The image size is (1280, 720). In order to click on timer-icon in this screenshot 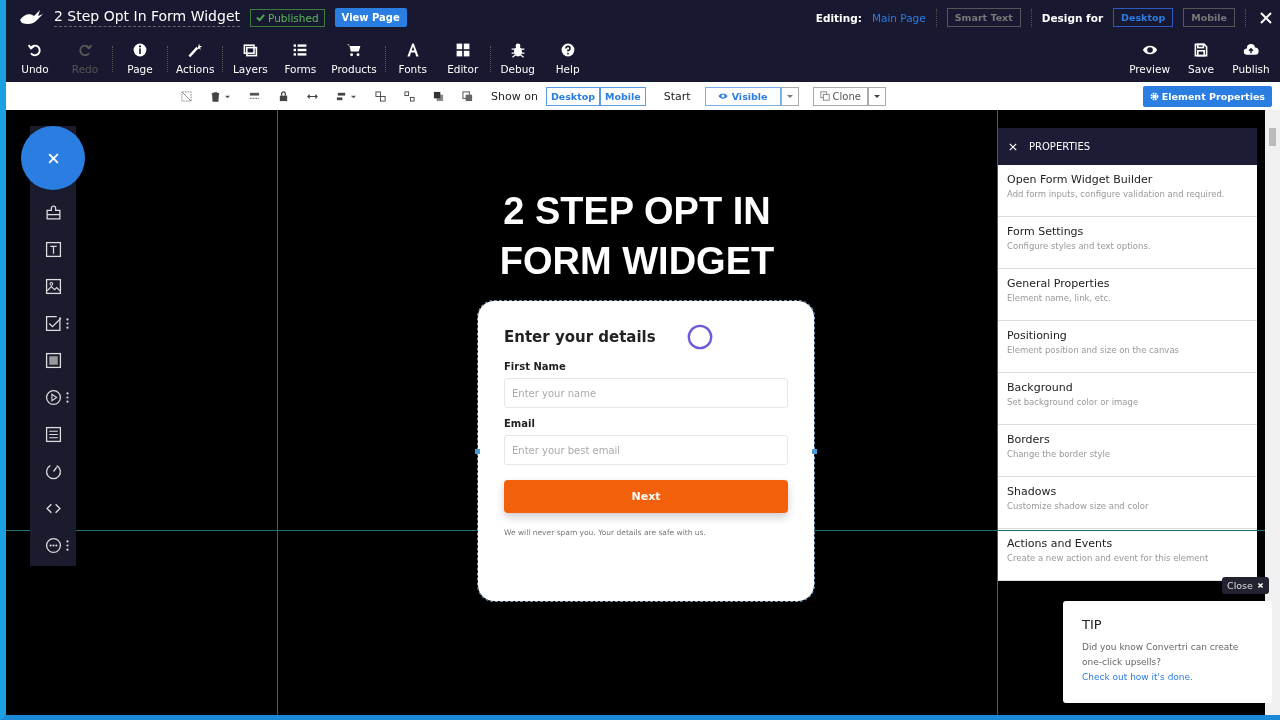, I will do `click(53, 471)`.